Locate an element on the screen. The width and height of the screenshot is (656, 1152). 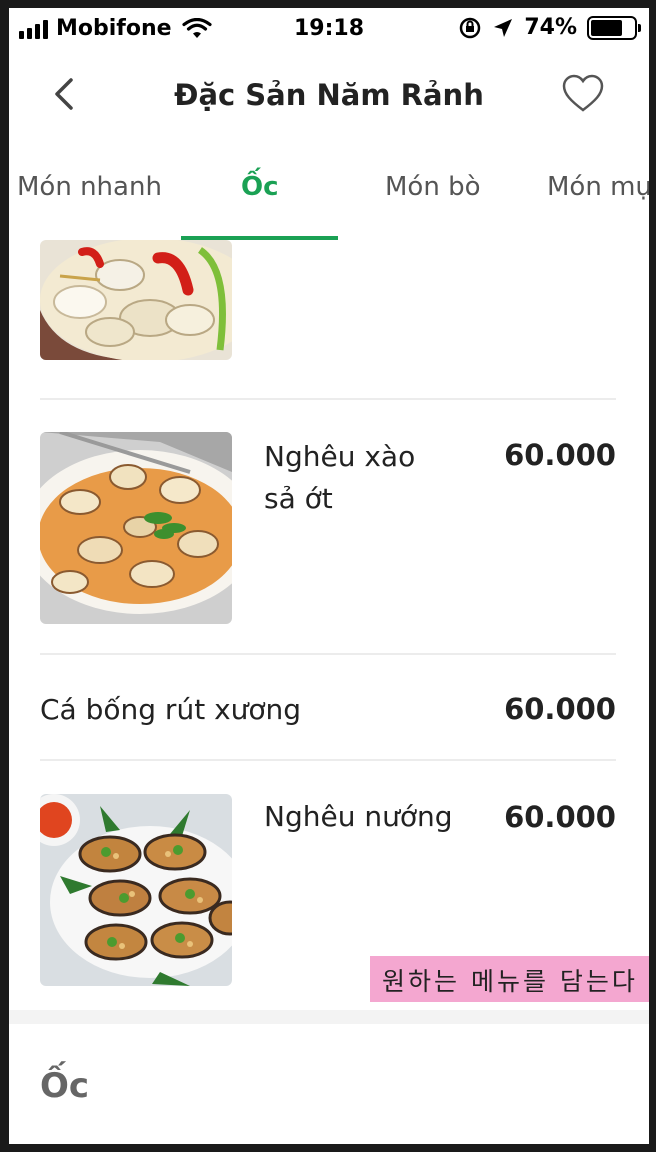
partial-item-image is located at coordinates (136, 300).